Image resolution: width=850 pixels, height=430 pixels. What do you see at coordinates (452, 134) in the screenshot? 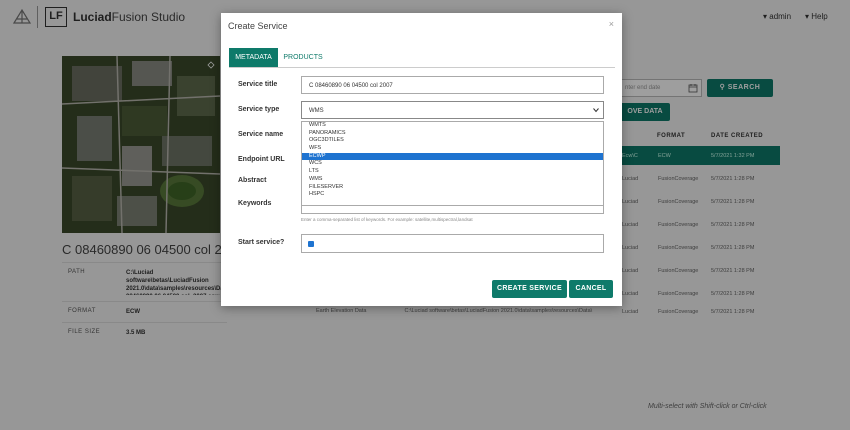
I see `dropdown-option: PANORAMICS` at bounding box center [452, 134].